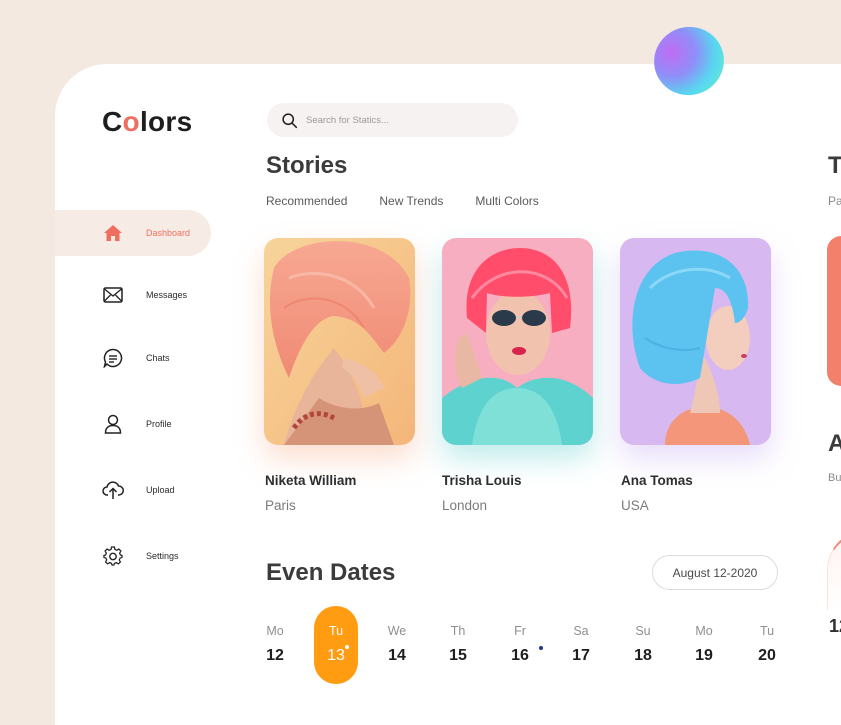 The height and width of the screenshot is (725, 841). What do you see at coordinates (643, 645) in the screenshot?
I see `calendar-day: Su 18` at bounding box center [643, 645].